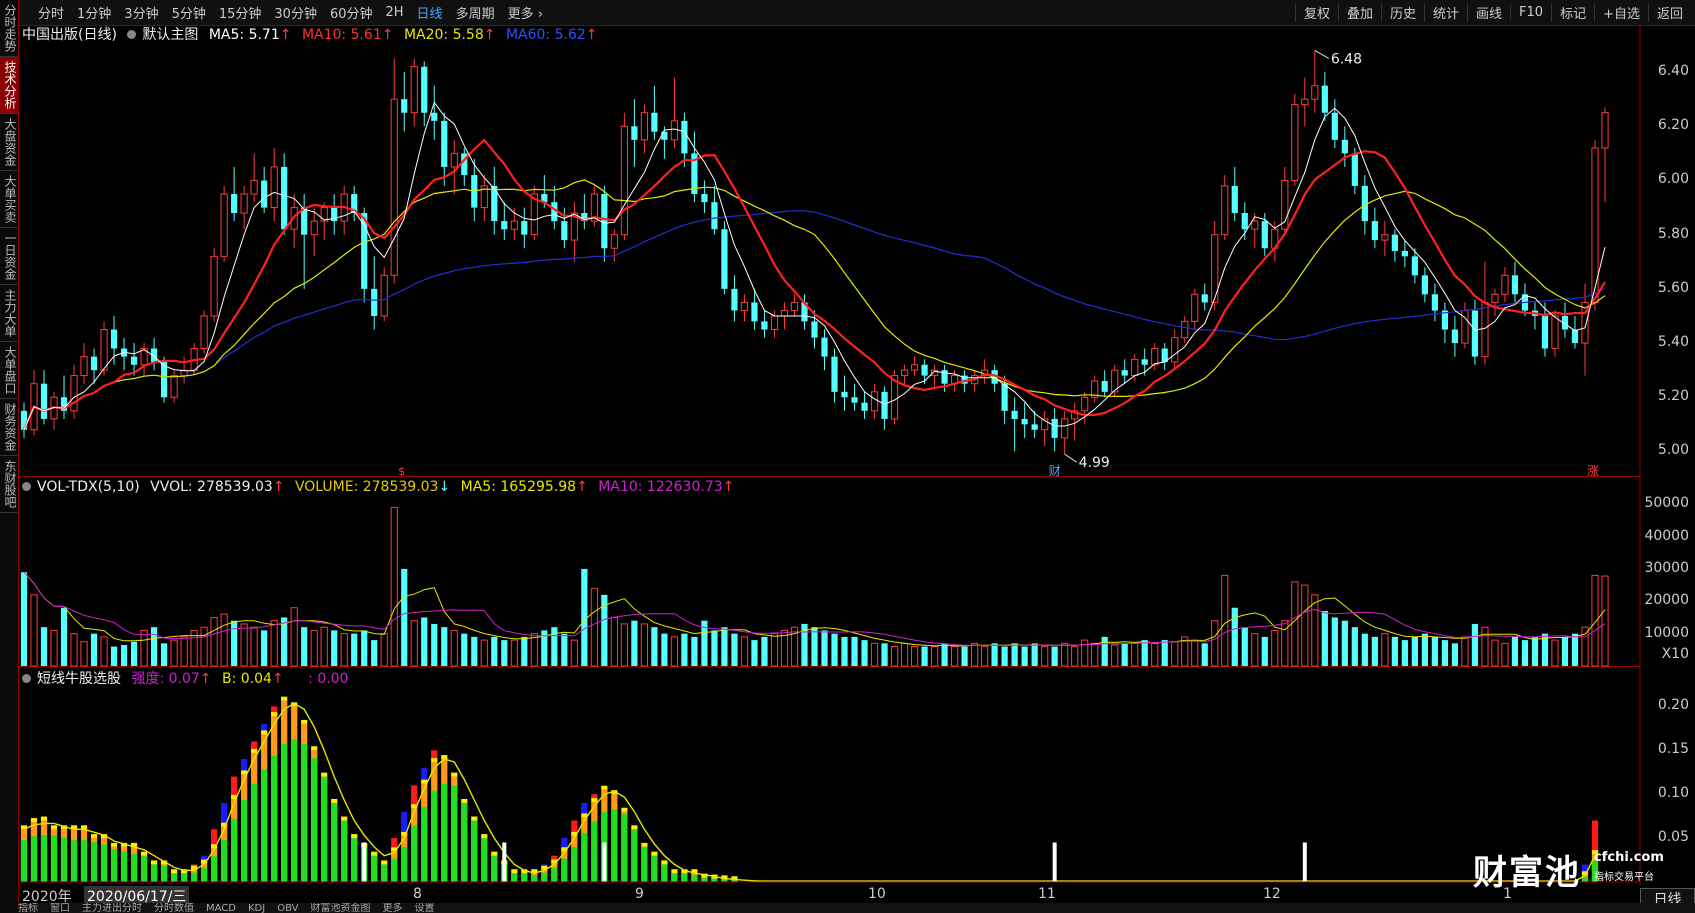 Image resolution: width=1695 pixels, height=913 pixels. Describe the element at coordinates (28, 908) in the screenshot. I see `bottom-tab-0: 指标` at that location.